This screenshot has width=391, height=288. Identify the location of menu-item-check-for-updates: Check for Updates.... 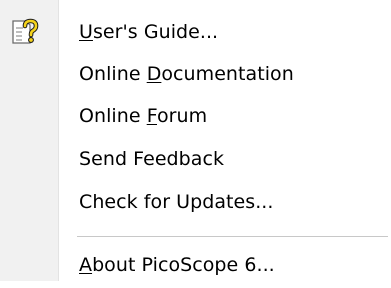
(223, 202).